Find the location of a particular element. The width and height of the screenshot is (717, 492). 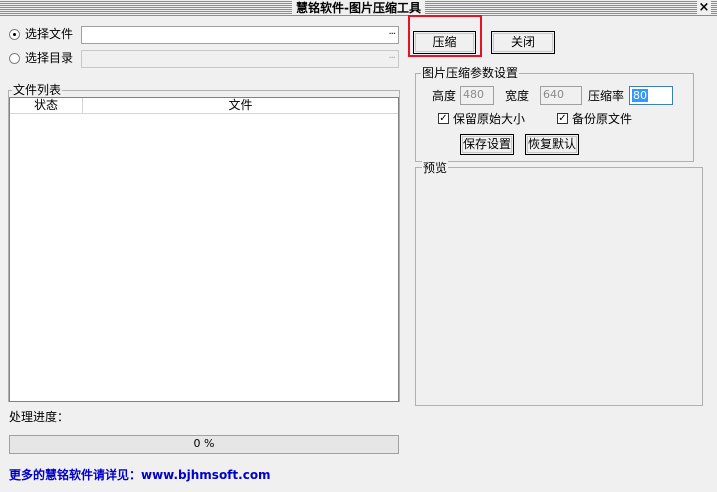

select-file-label: 选择文件 is located at coordinates (49, 34).